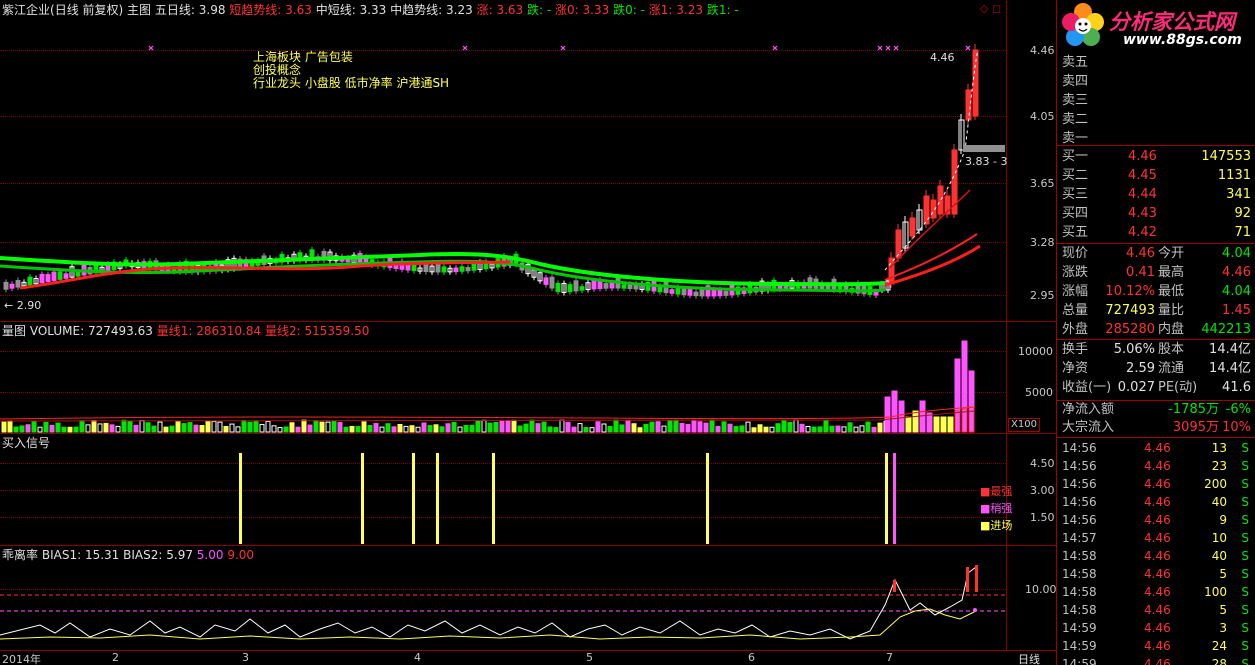 The height and width of the screenshot is (665, 1255). Describe the element at coordinates (1157, 660) in the screenshot. I see `trade-row: 14:59 4.46 28 S` at that location.